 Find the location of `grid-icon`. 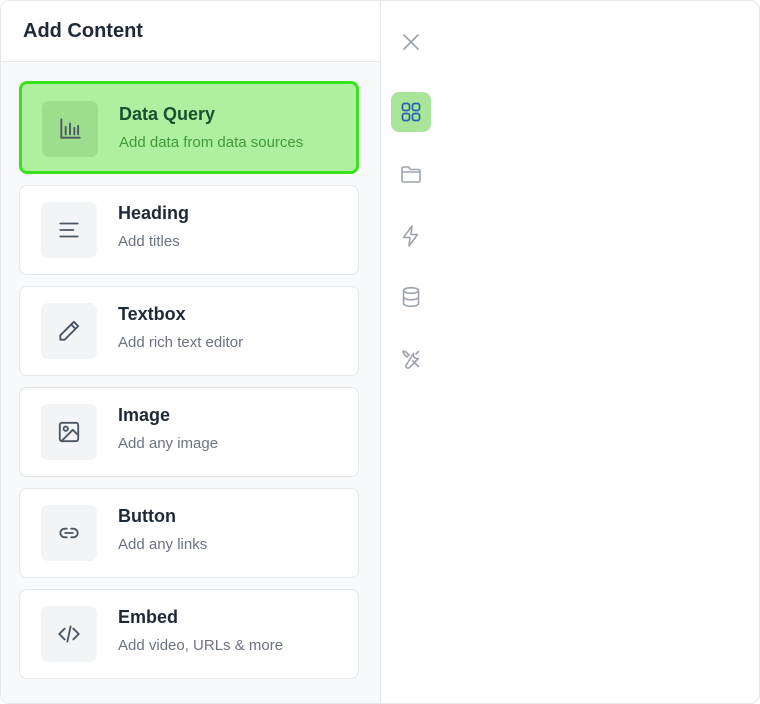

grid-icon is located at coordinates (411, 112).